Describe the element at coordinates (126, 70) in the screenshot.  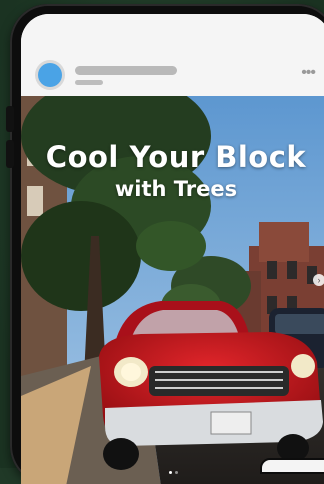
I see `author-name-placeholder` at that location.